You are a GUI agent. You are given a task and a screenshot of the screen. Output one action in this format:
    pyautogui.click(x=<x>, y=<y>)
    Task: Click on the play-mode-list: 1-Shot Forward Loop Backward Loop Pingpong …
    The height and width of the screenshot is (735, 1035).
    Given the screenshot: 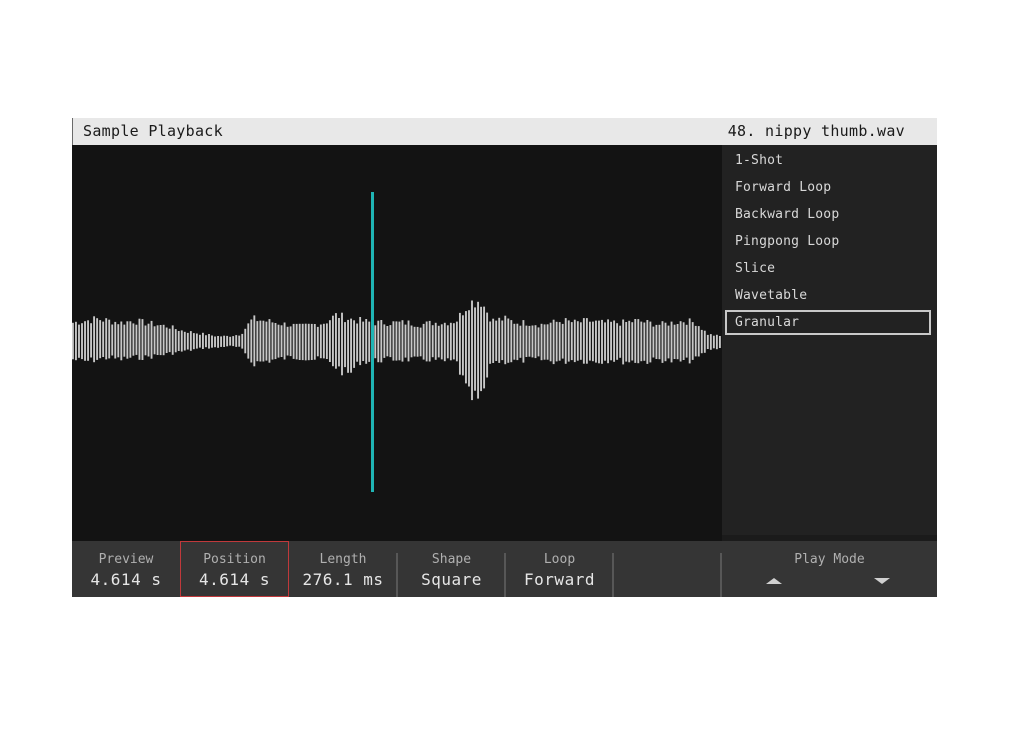 What is the action you would take?
    pyautogui.click(x=829, y=340)
    